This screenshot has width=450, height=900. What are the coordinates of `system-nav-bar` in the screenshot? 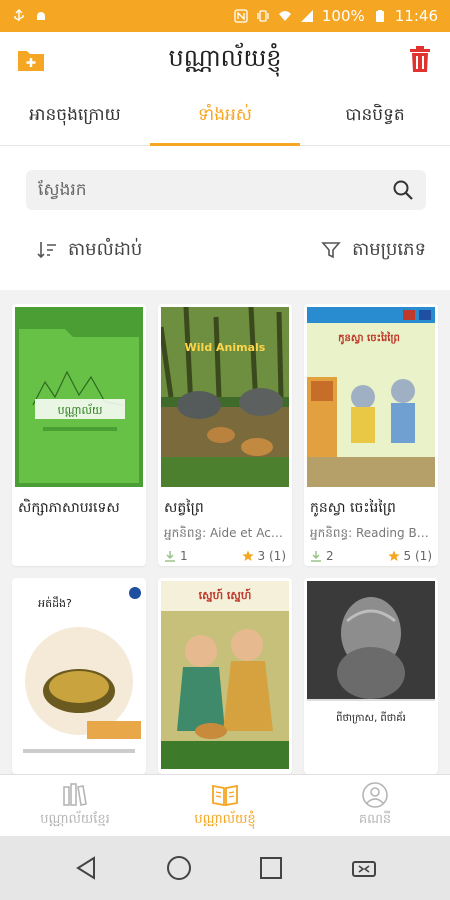 It's located at (225, 868).